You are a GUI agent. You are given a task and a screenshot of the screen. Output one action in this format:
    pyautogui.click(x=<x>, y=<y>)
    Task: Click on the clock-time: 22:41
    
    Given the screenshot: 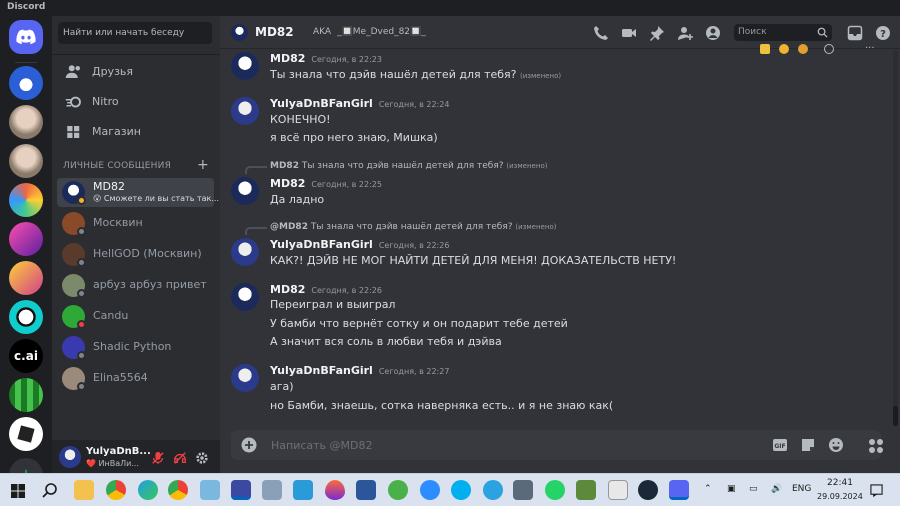 What is the action you would take?
    pyautogui.click(x=840, y=483)
    